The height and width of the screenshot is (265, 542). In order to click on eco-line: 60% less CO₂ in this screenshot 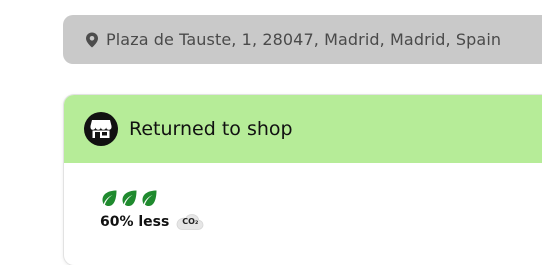, I will do `click(152, 222)`.